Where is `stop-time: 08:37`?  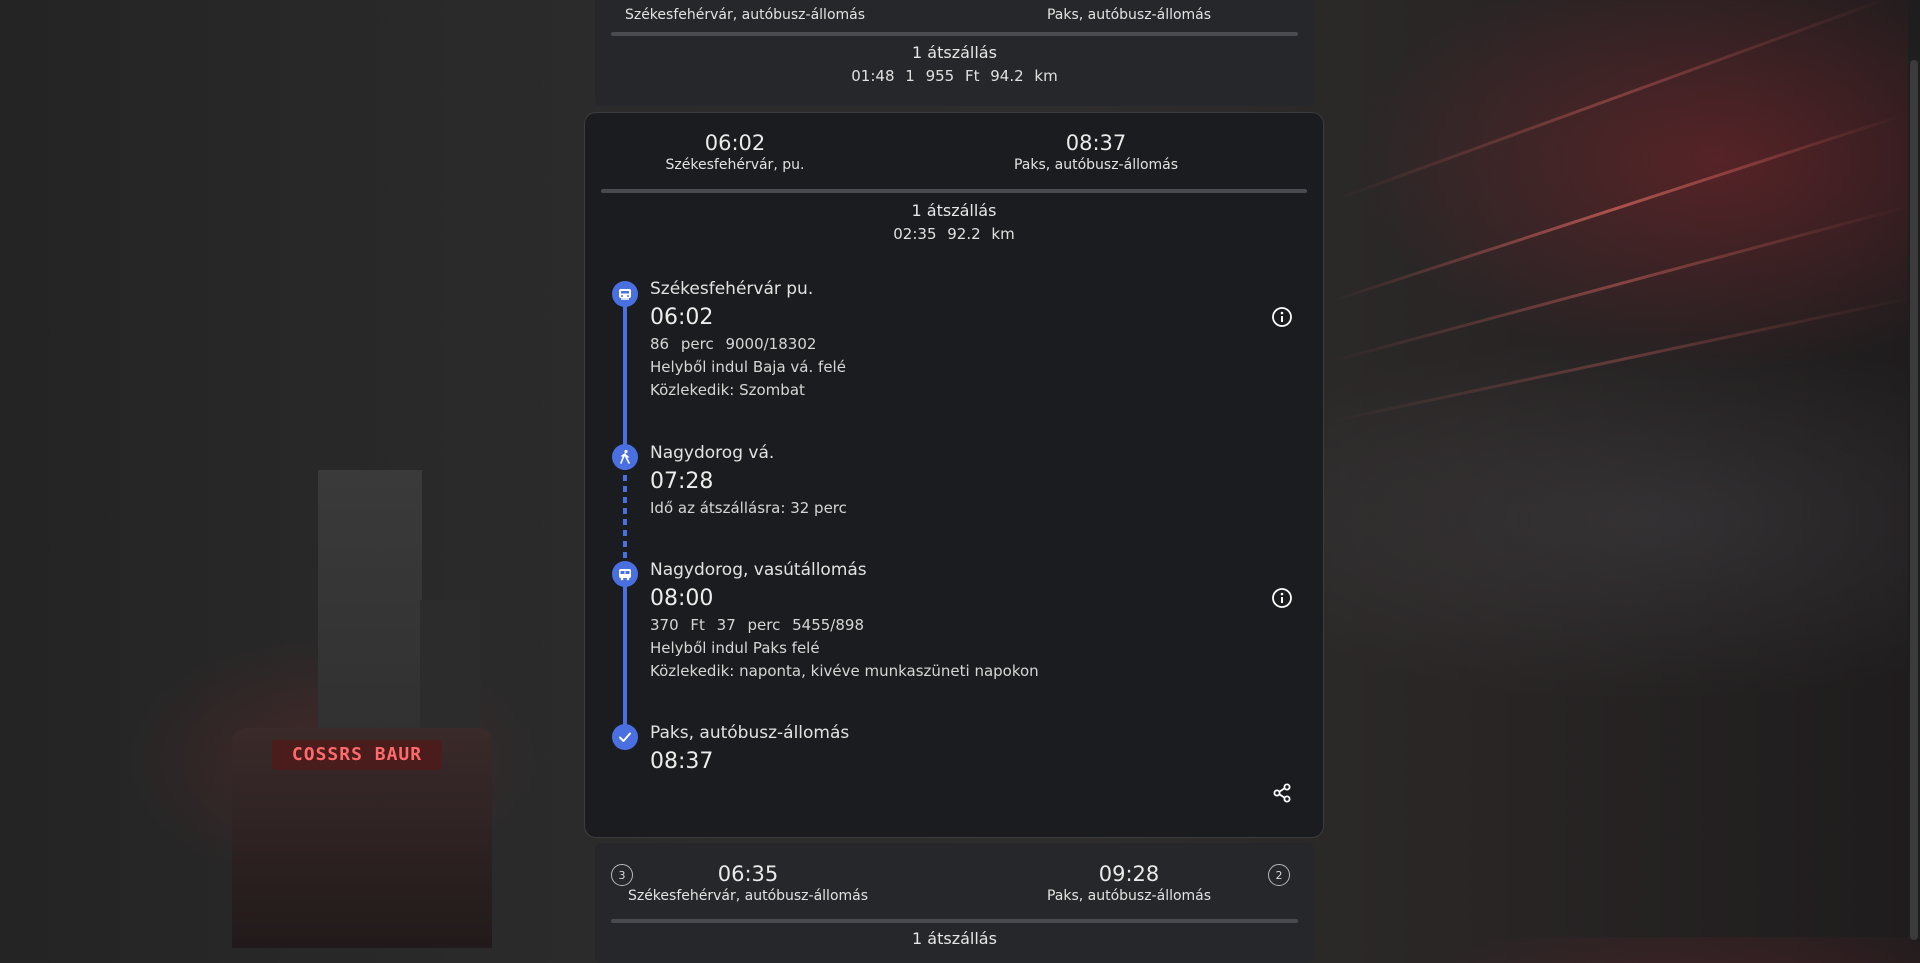 stop-time: 08:37 is located at coordinates (682, 761).